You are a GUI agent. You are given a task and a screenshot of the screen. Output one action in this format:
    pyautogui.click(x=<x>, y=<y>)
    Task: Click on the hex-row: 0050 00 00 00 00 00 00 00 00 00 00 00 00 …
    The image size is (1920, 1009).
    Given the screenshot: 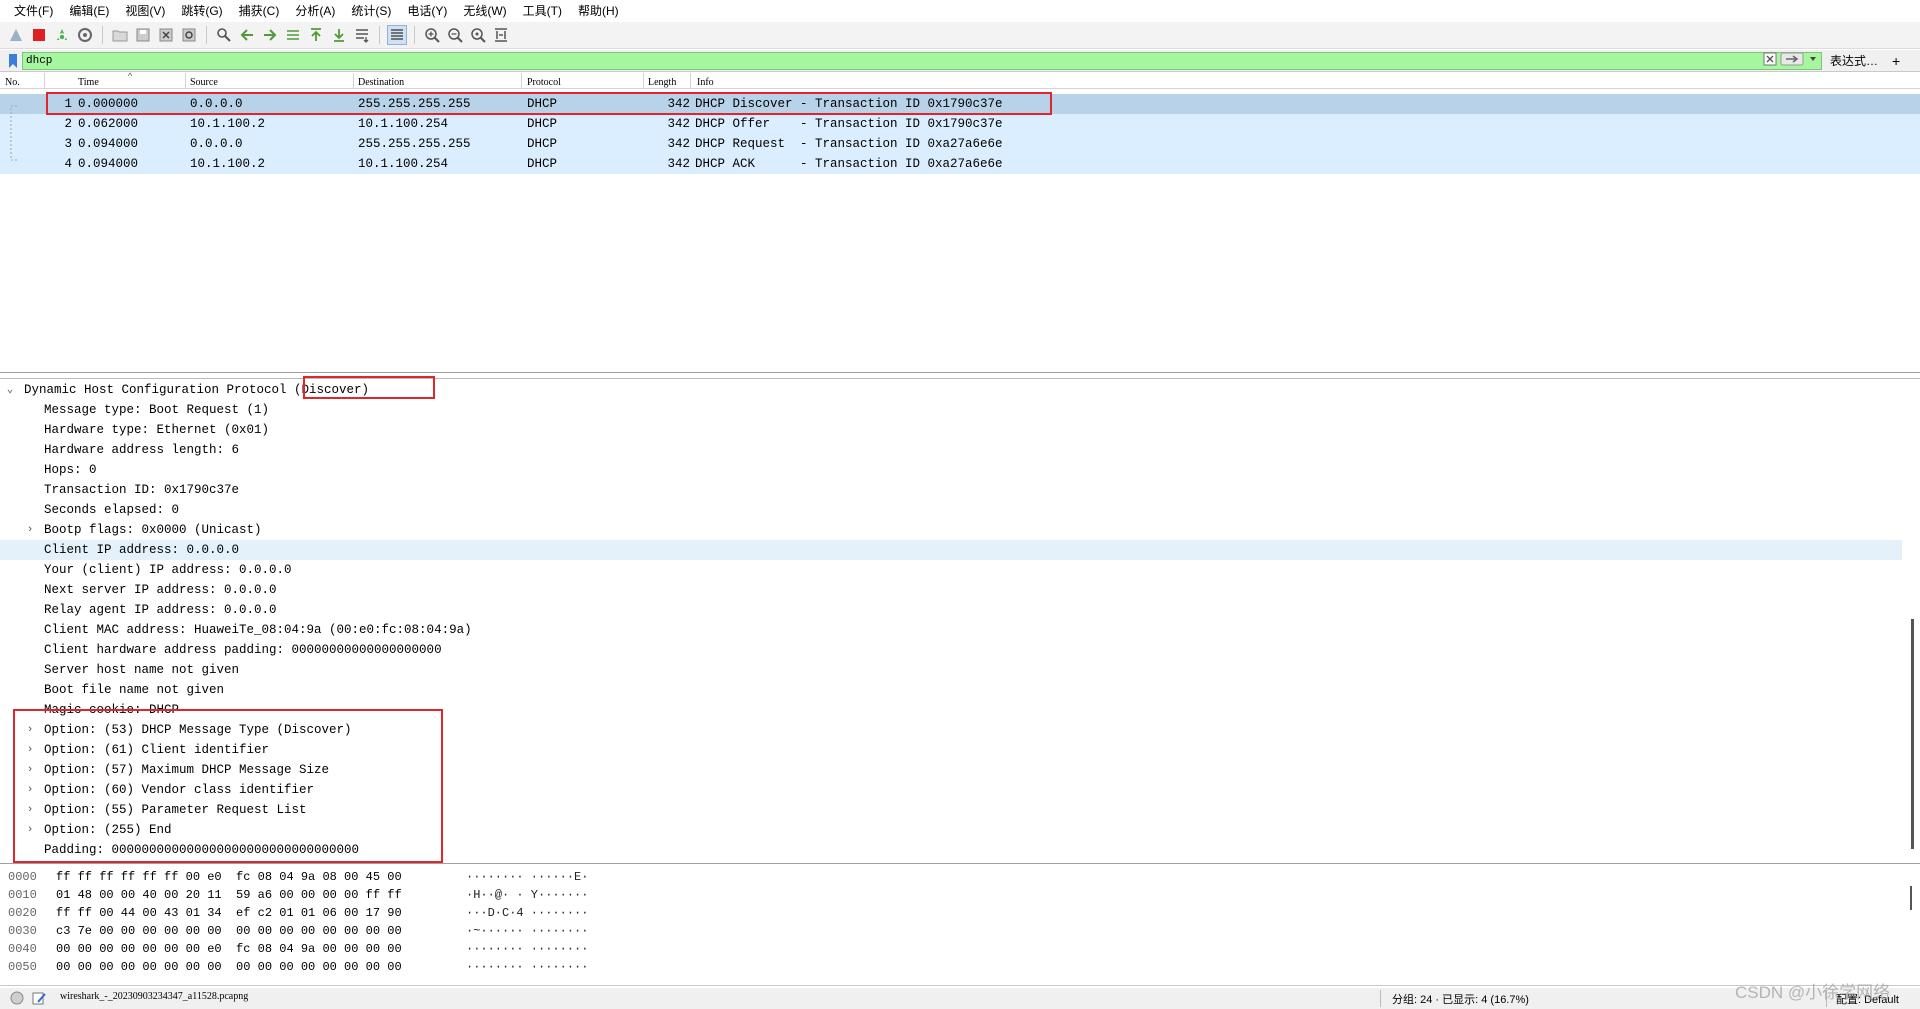 What is the action you would take?
    pyautogui.click(x=350, y=967)
    